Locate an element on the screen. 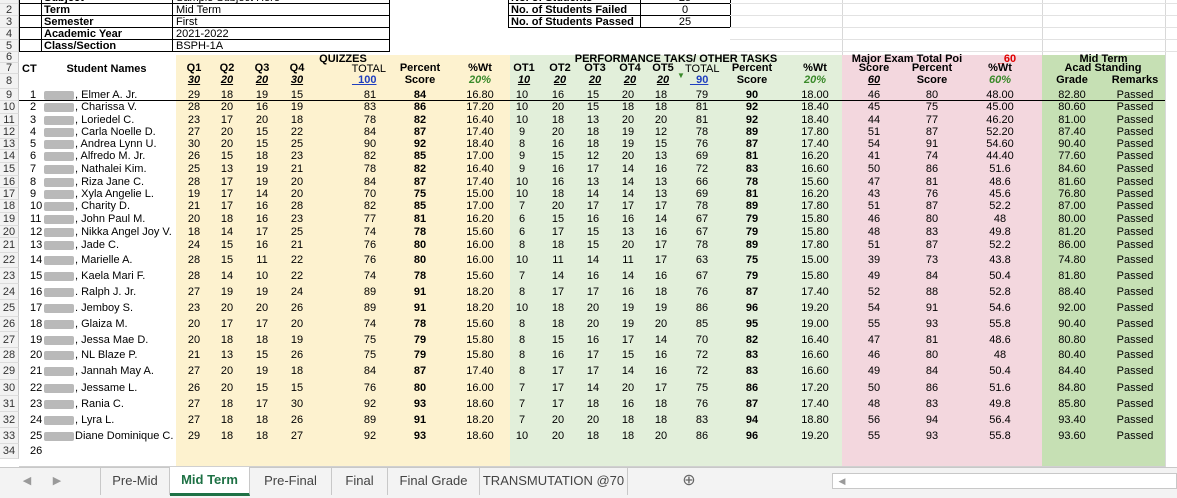 The width and height of the screenshot is (1177, 498). grade-cell: 80.40 is located at coordinates (1072, 355).